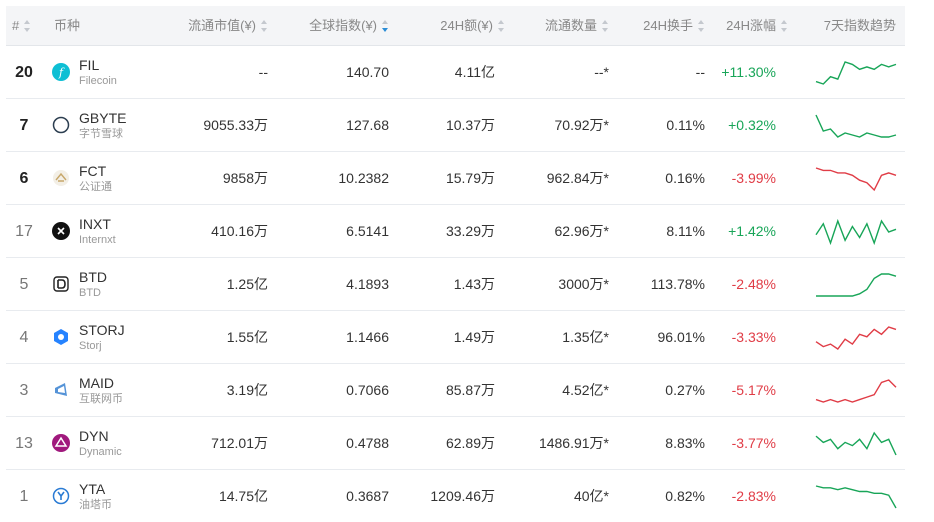 The image size is (934, 522). I want to click on coin-symbol-link: MAID, so click(96, 383).